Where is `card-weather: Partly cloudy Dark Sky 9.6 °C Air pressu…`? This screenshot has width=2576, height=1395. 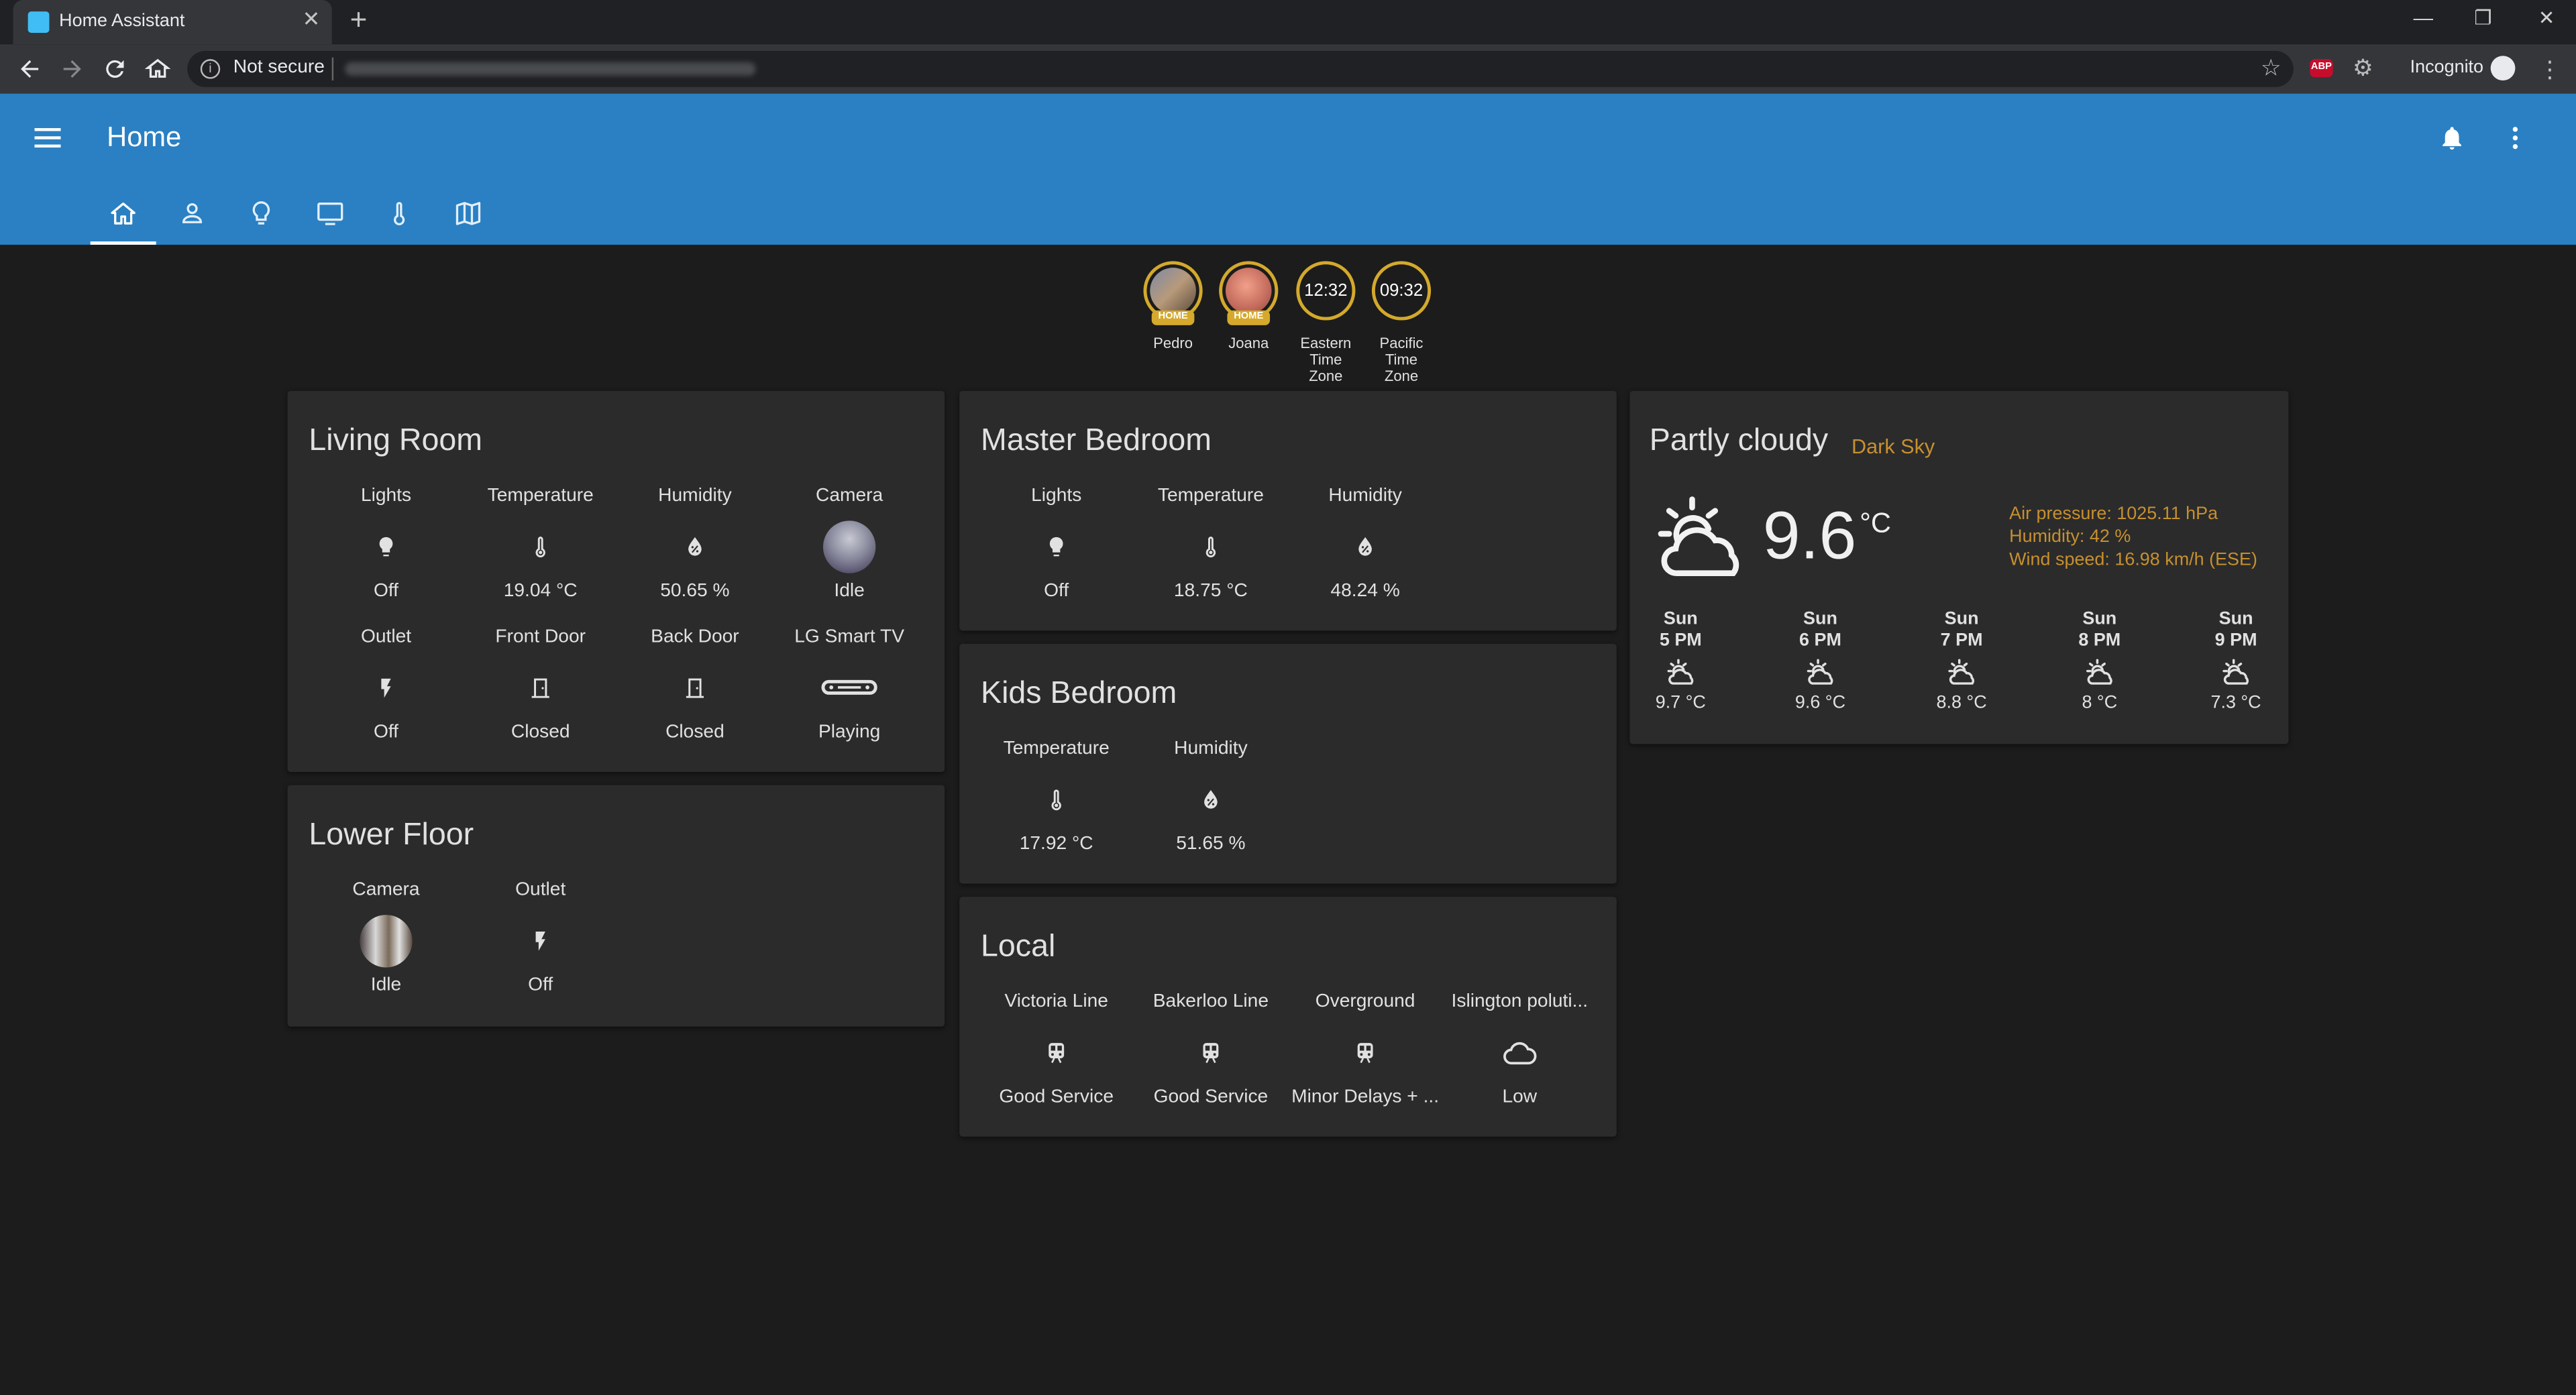 card-weather: Partly cloudy Dark Sky 9.6 °C Air pressu… is located at coordinates (1959, 567).